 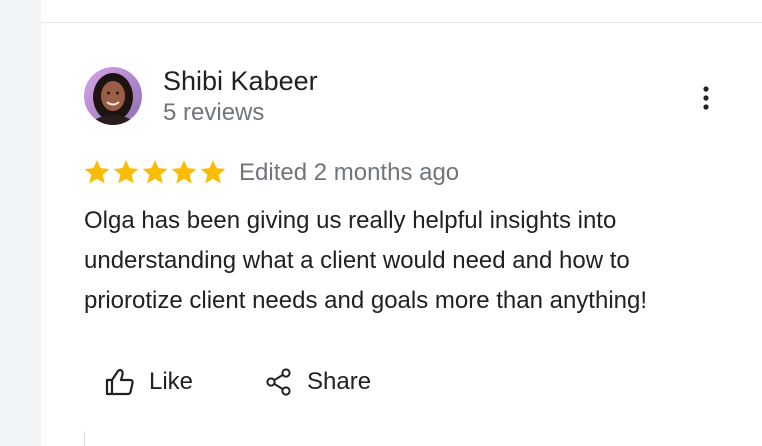 I want to click on more-vert-icon, so click(x=706, y=98).